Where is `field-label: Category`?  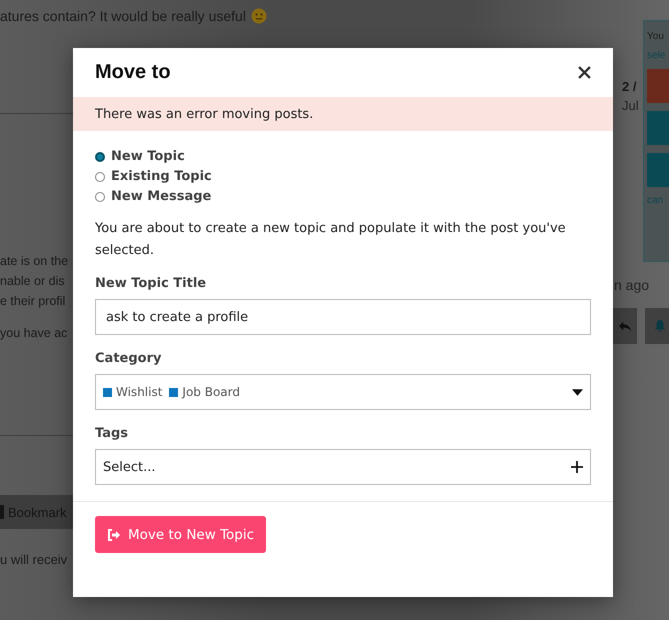 field-label: Category is located at coordinates (128, 358).